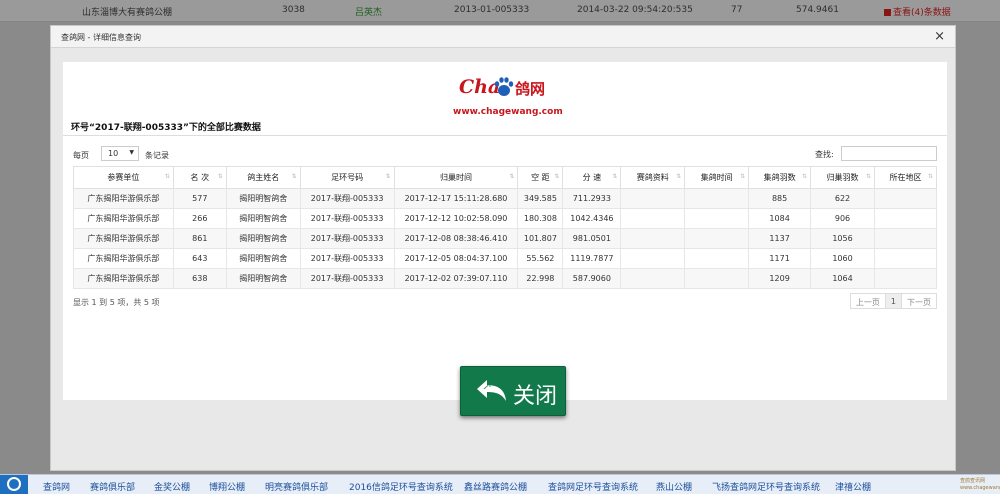  Describe the element at coordinates (635, 10) in the screenshot. I see `bg-time: 2014-03-22 09:54:20:535` at that location.